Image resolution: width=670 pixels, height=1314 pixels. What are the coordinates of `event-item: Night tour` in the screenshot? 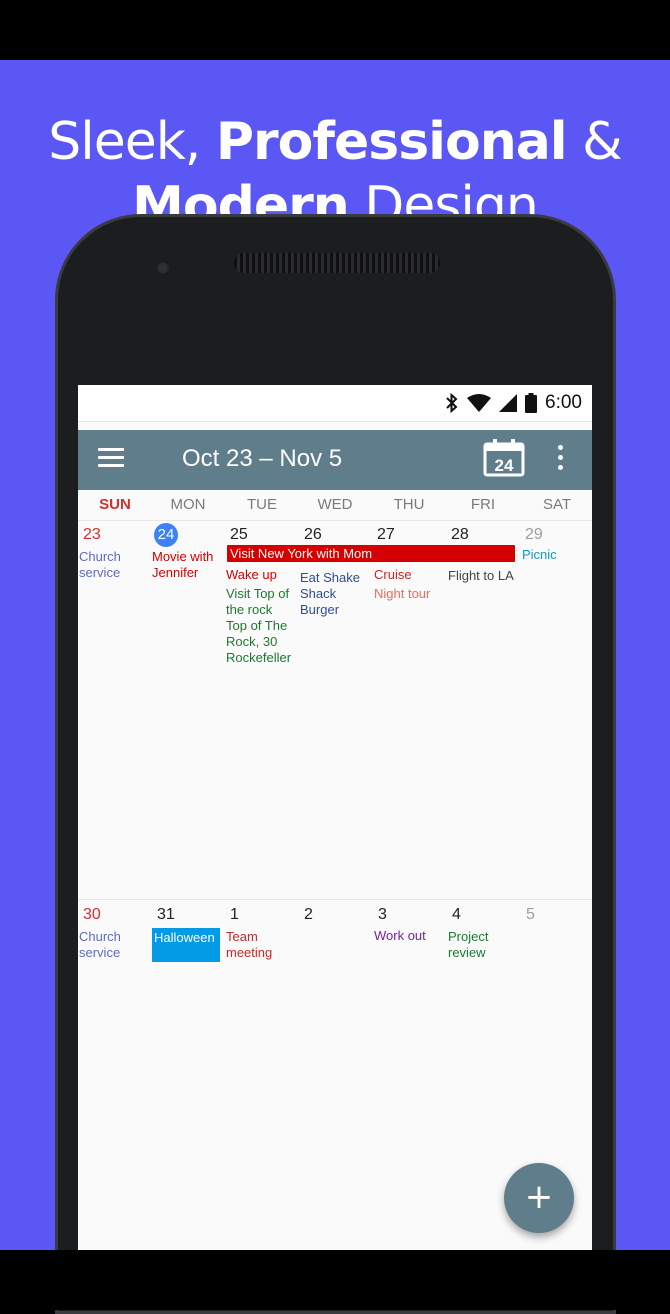 It's located at (409, 594).